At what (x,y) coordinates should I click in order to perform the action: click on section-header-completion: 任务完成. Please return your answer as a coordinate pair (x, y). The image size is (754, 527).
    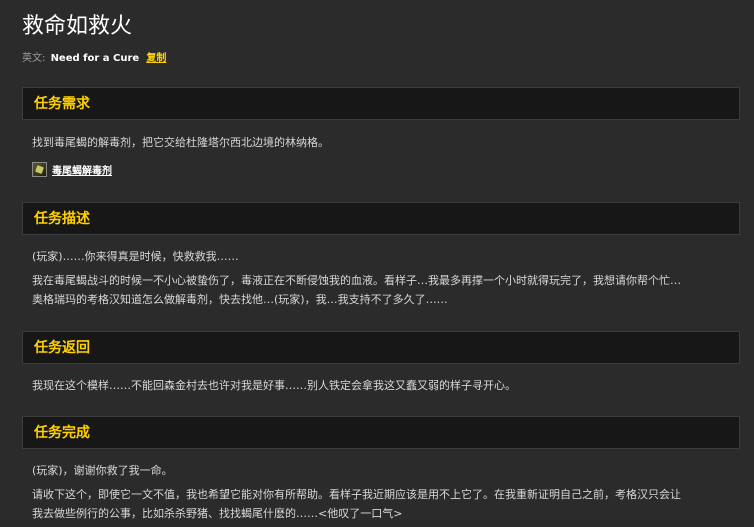
    Looking at the image, I should click on (381, 432).